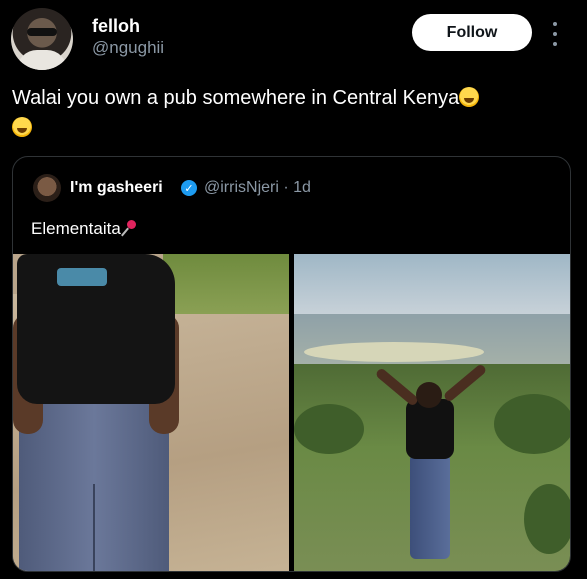  I want to click on quoted-tweet-text-content: Elementaita, so click(76, 228).